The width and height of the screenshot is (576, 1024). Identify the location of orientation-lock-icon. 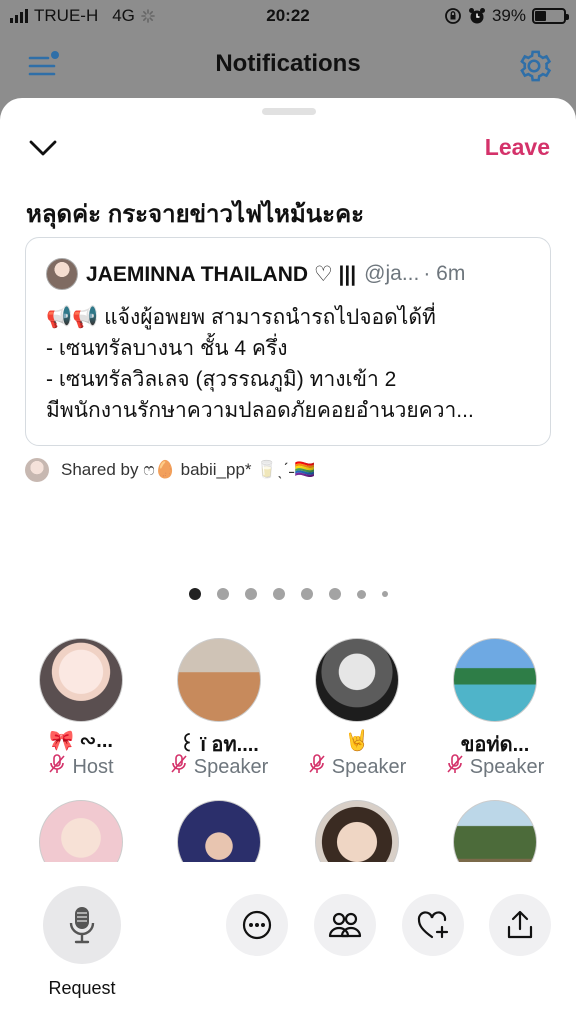
(453, 16).